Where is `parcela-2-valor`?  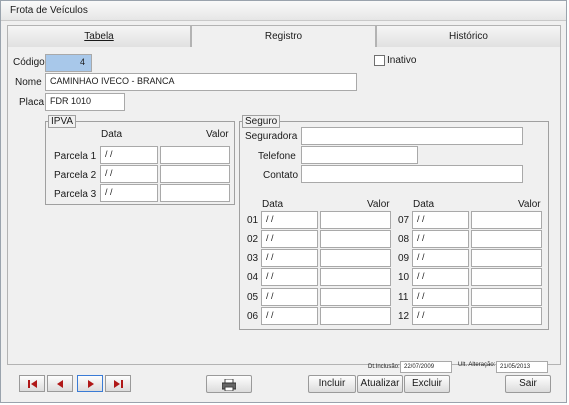 parcela-2-valor is located at coordinates (195, 174).